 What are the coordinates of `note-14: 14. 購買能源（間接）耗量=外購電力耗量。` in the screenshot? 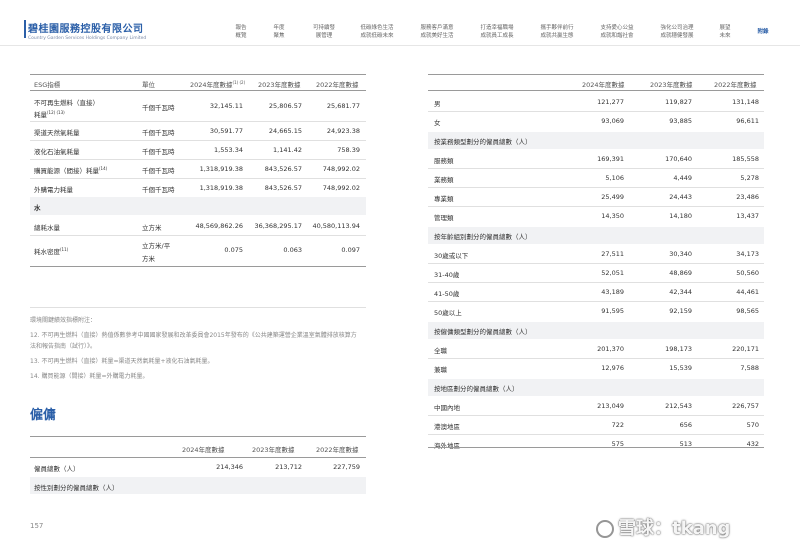 It's located at (89, 376).